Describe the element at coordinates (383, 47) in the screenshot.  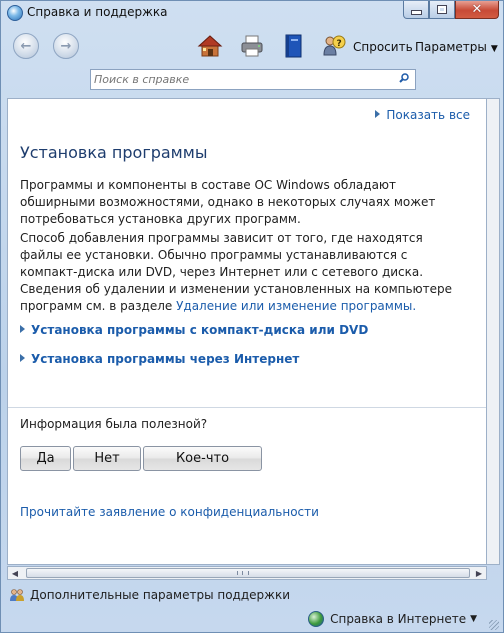
I see `ask-button: Спросить` at that location.